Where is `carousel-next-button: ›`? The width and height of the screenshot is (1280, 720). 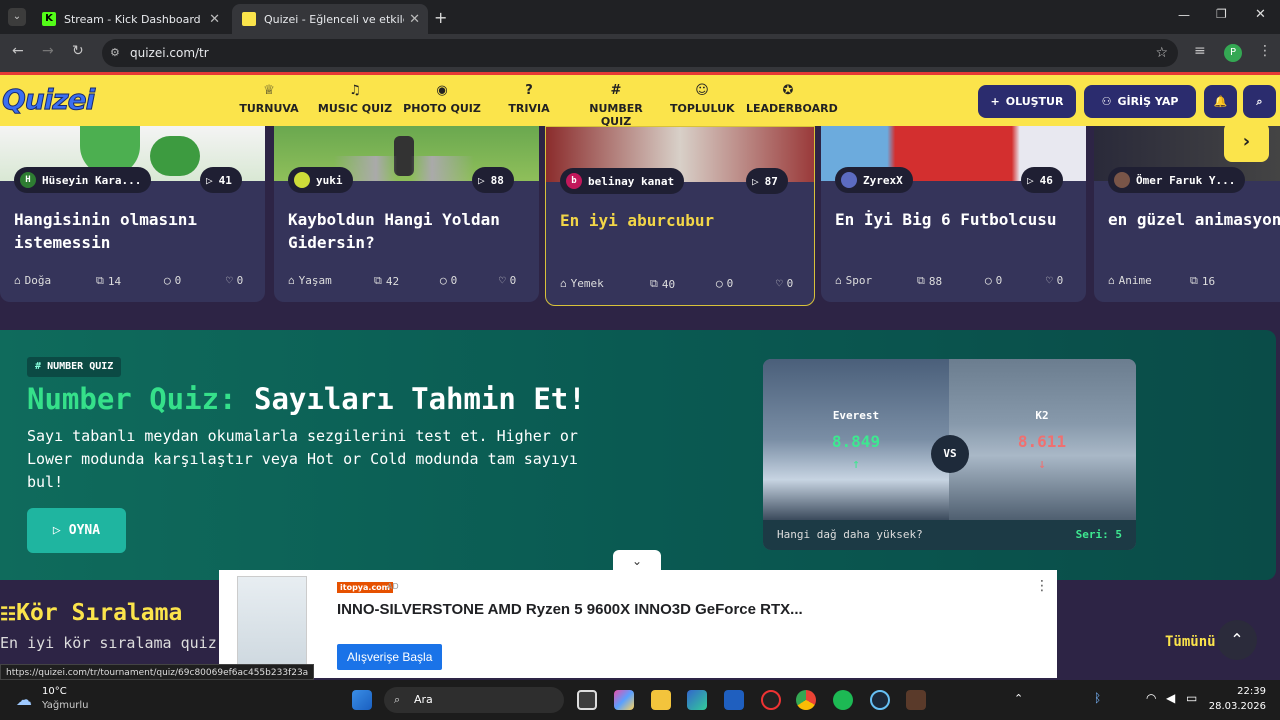 carousel-next-button: › is located at coordinates (1246, 142).